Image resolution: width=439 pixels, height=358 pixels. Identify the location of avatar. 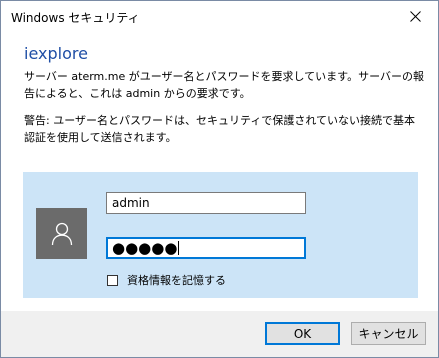
(61, 233).